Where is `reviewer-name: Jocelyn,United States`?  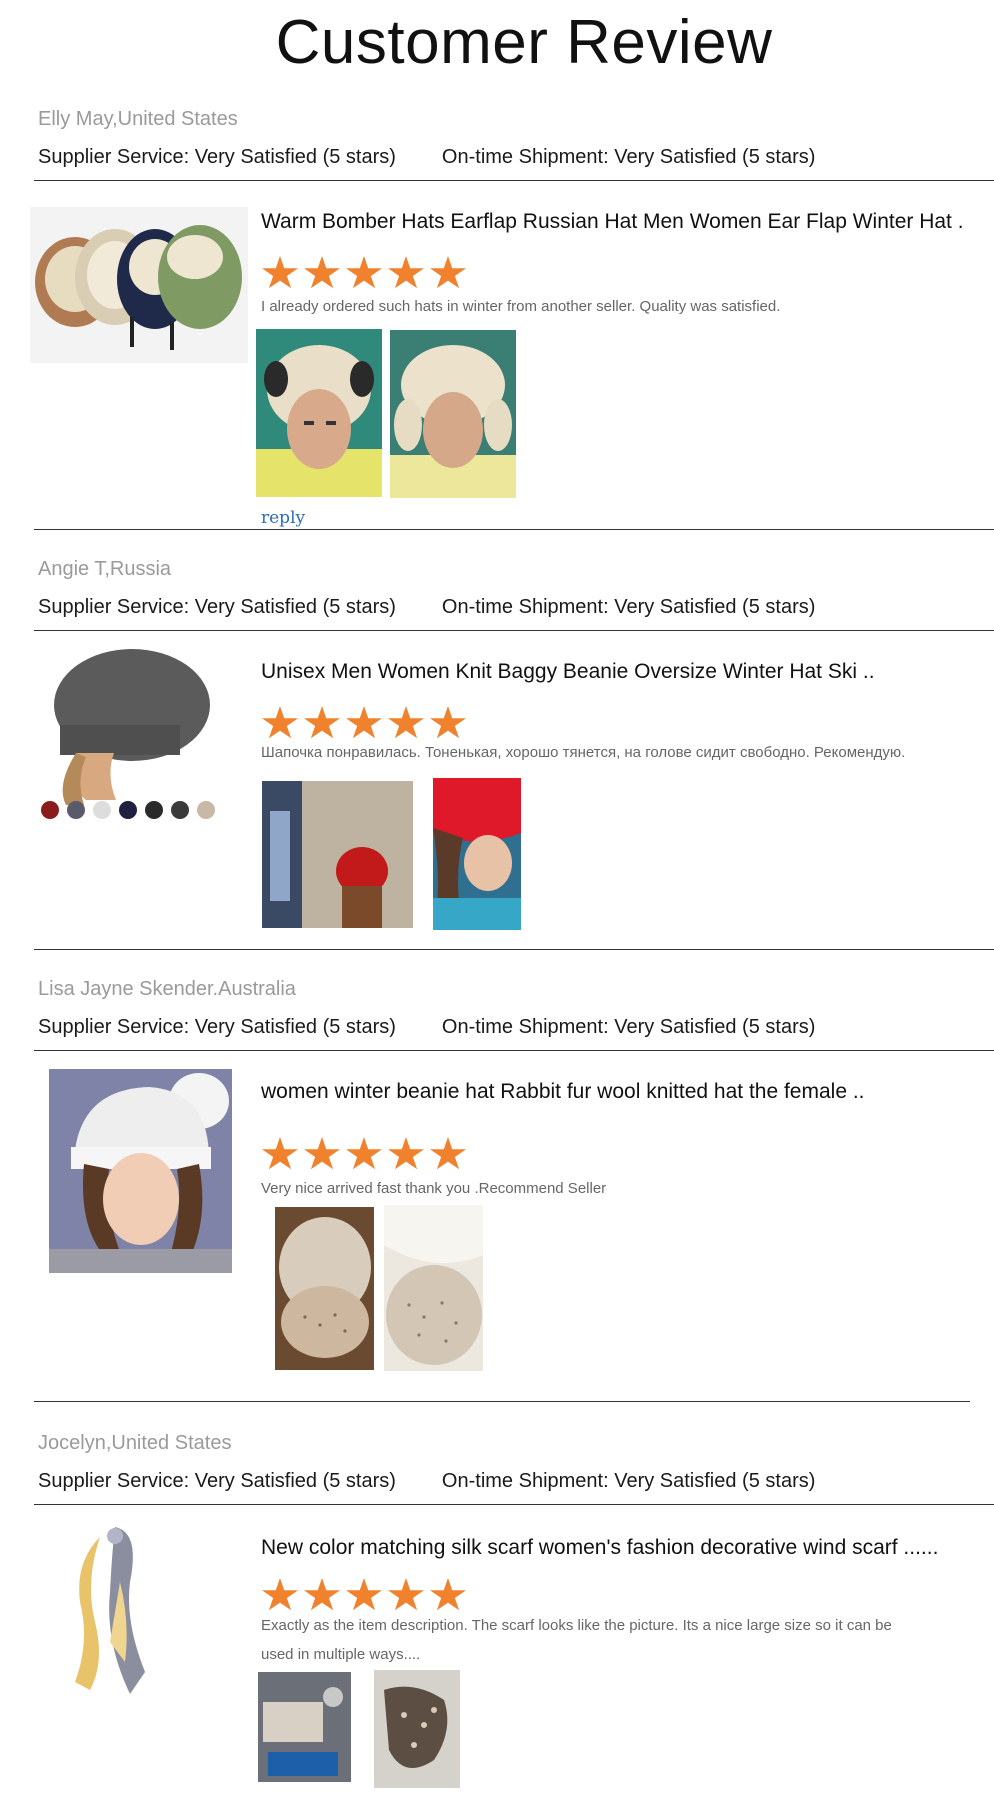
reviewer-name: Jocelyn,United States is located at coordinates (135, 1443).